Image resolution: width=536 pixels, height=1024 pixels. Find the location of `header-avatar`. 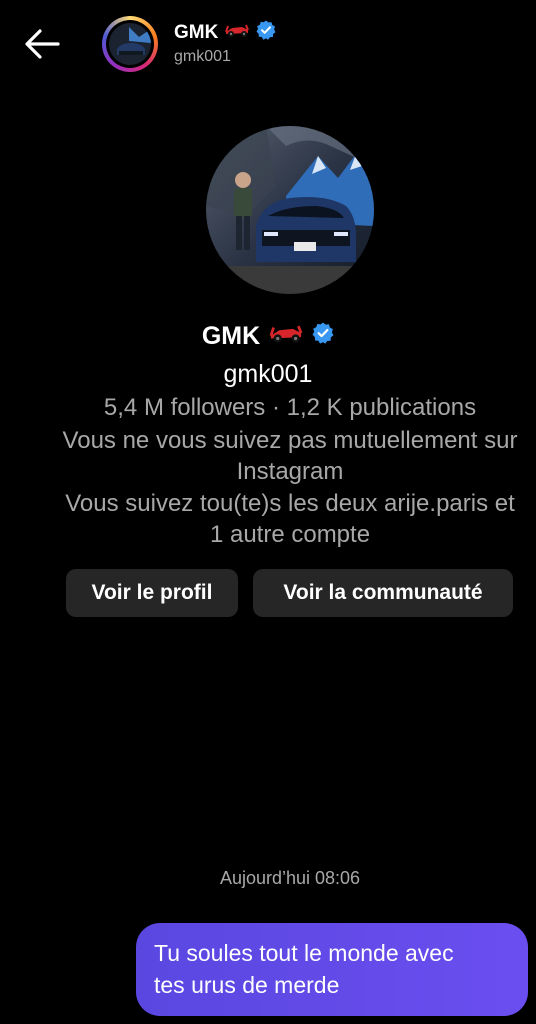

header-avatar is located at coordinates (130, 44).